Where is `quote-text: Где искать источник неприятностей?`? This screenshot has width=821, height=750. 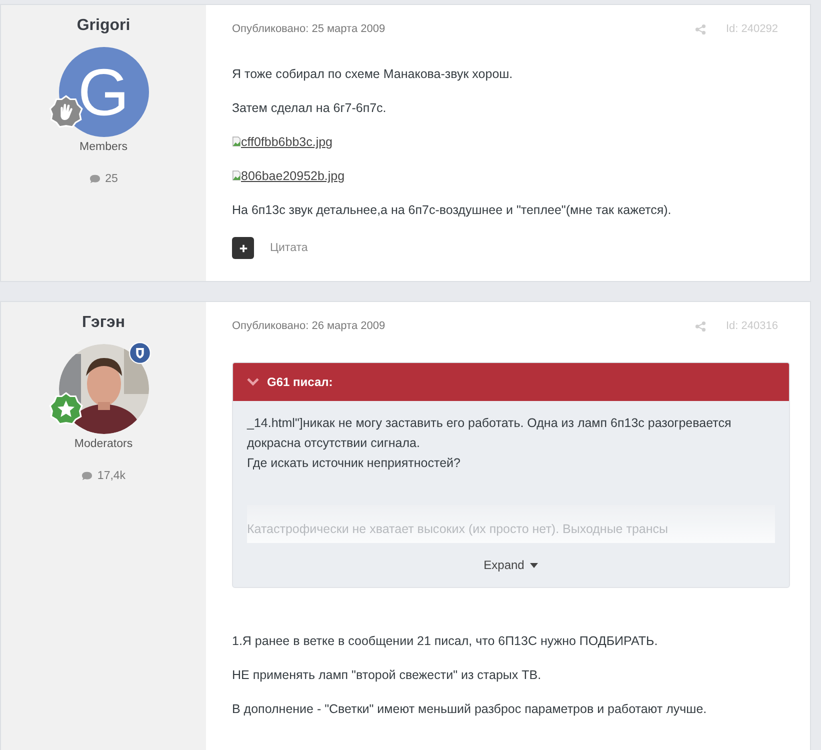
quote-text: Где искать источник неприятностей? is located at coordinates (354, 463).